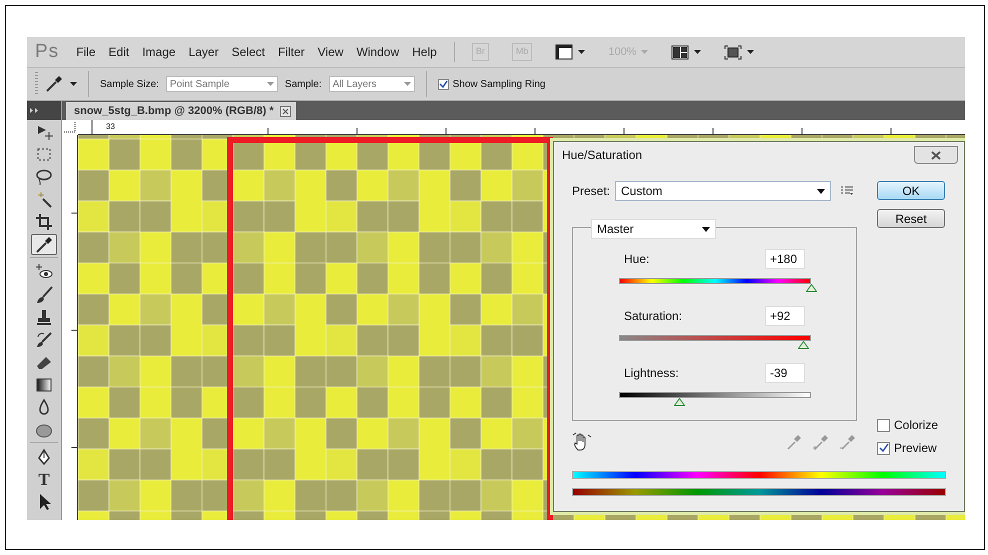 The image size is (988, 555). What do you see at coordinates (44, 317) in the screenshot?
I see `stamp-icon` at bounding box center [44, 317].